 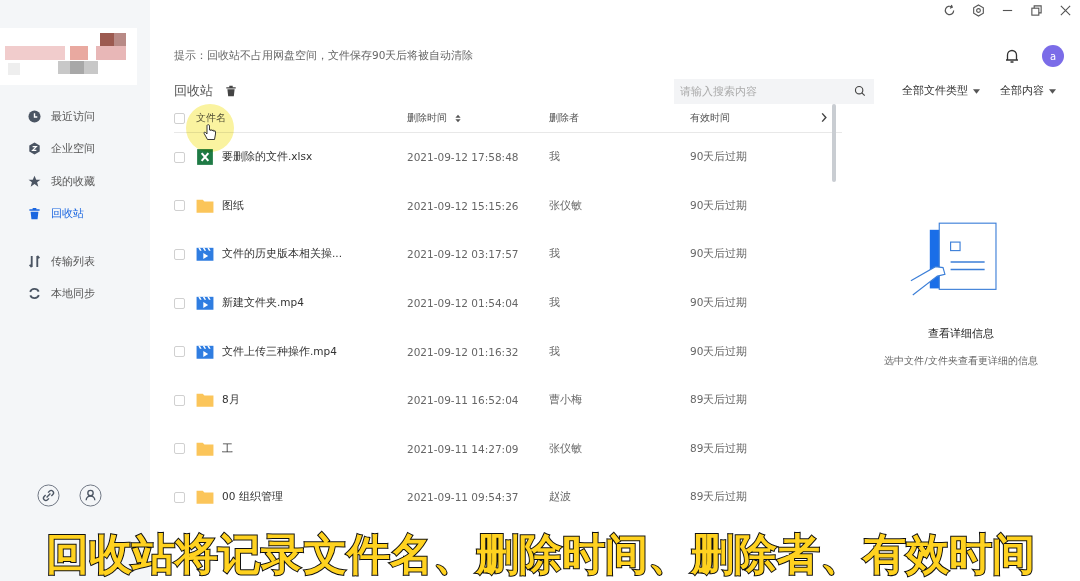 I want to click on settings-icon, so click(x=978, y=10).